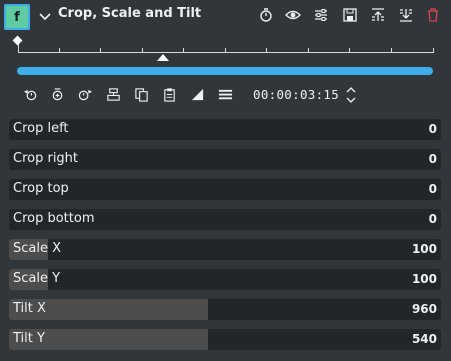 The width and height of the screenshot is (451, 361). I want to click on stopwatch-icon, so click(266, 15).